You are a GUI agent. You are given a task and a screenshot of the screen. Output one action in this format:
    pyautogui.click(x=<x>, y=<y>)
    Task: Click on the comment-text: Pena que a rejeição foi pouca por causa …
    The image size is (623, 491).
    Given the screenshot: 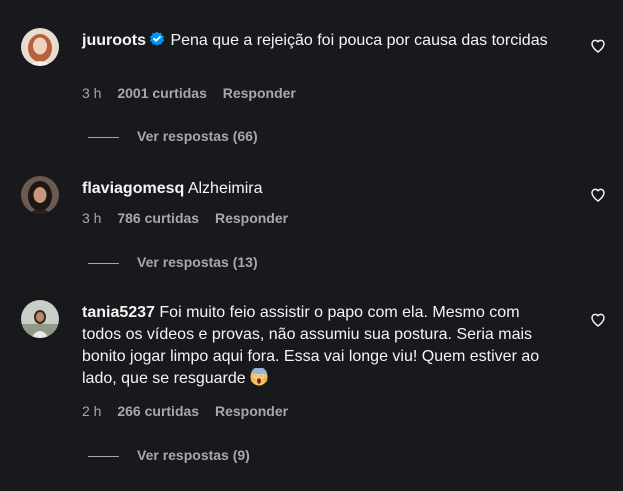 What is the action you would take?
    pyautogui.click(x=359, y=40)
    